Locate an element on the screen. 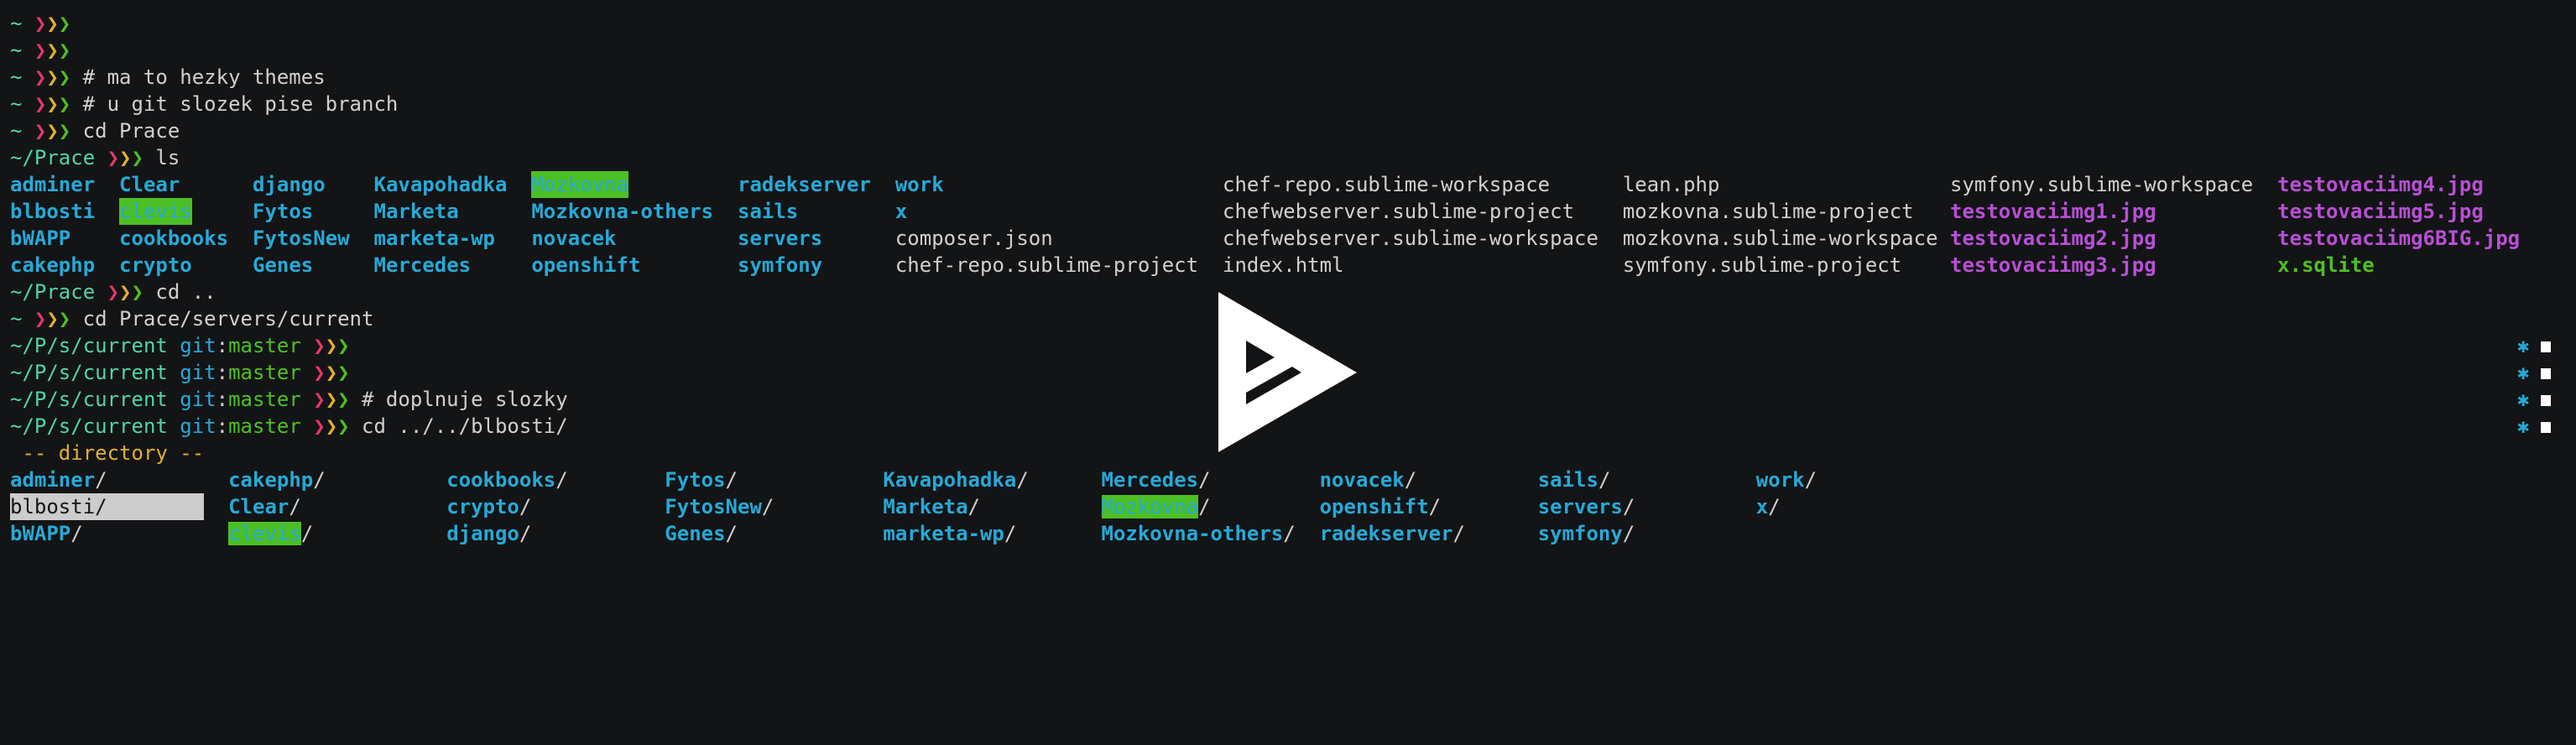  completion-name: crypto/ is located at coordinates (488, 507).